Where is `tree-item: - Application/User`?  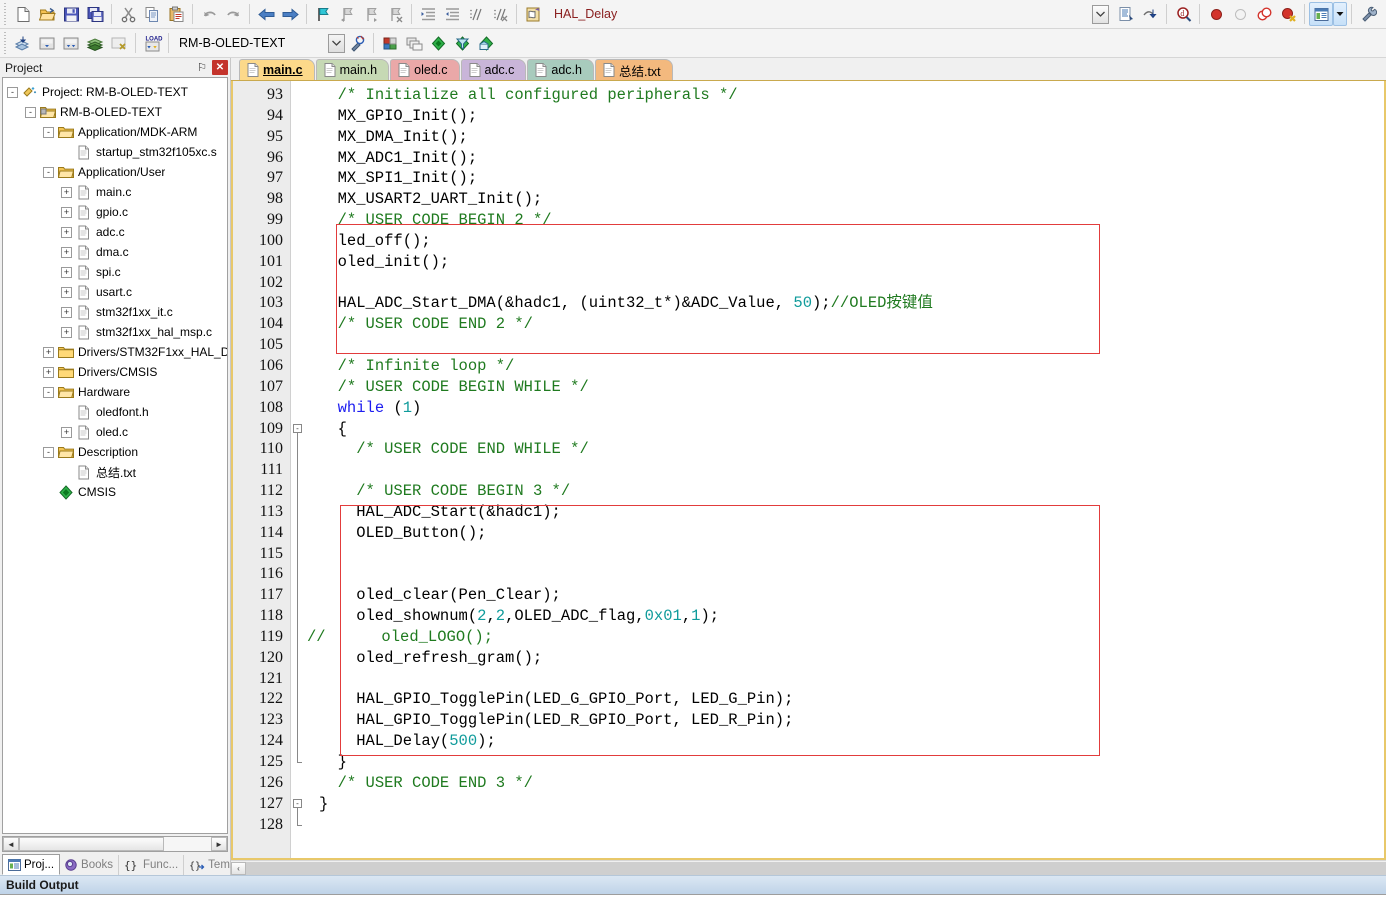
tree-item: - Application/User is located at coordinates (117, 172).